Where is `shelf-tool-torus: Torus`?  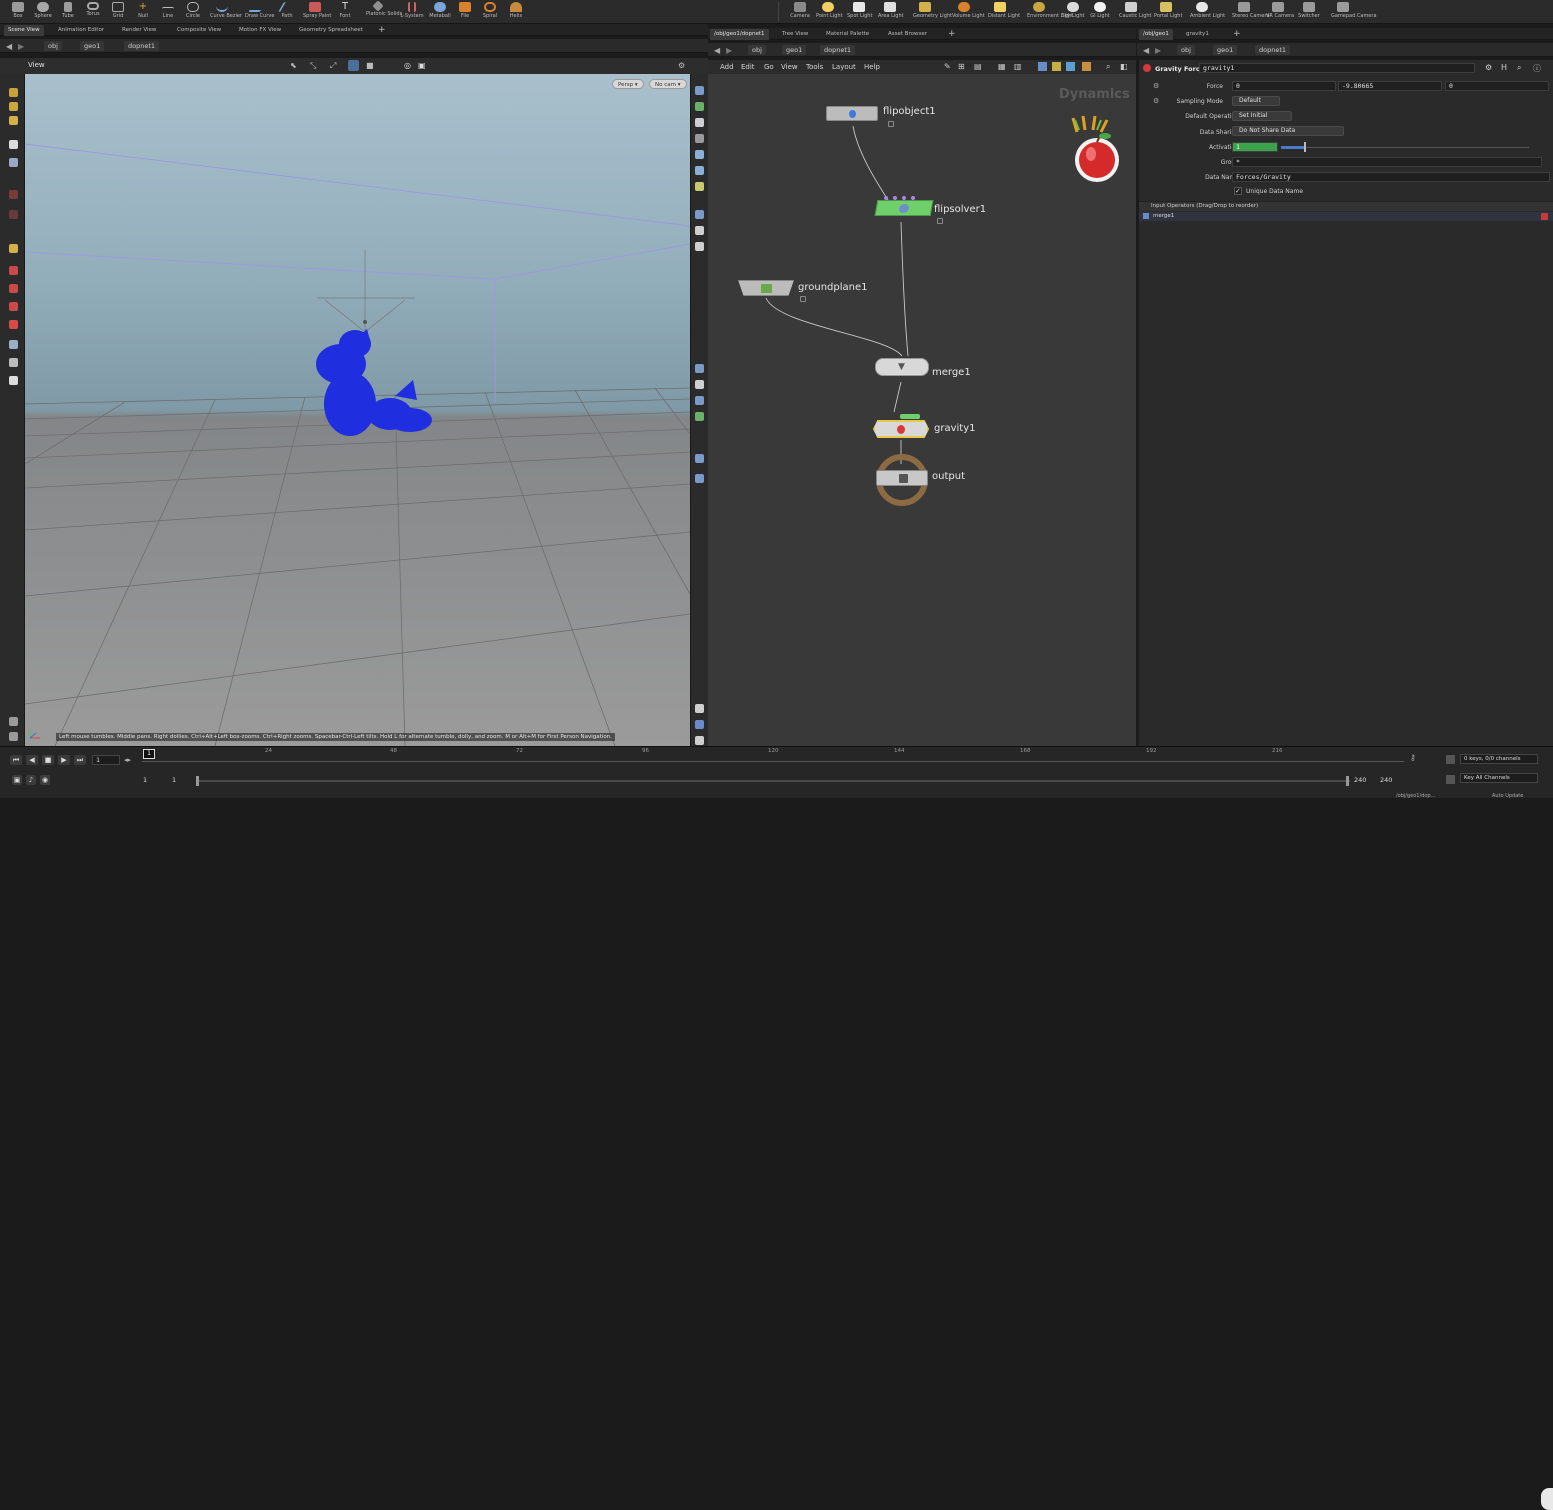
shelf-tool-torus: Torus is located at coordinates (93, 12).